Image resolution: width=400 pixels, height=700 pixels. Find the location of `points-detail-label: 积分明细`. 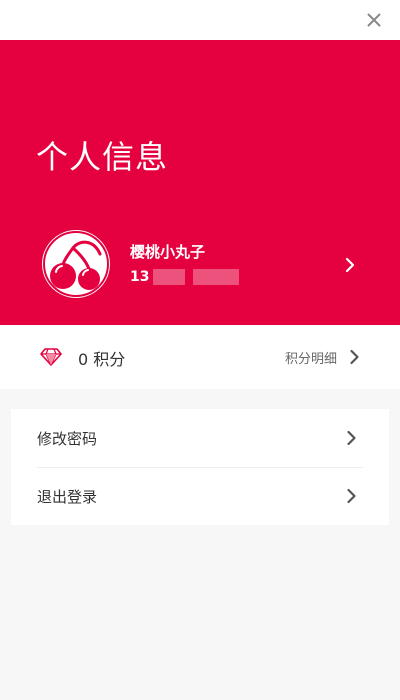

points-detail-label: 积分明细 is located at coordinates (310, 359).